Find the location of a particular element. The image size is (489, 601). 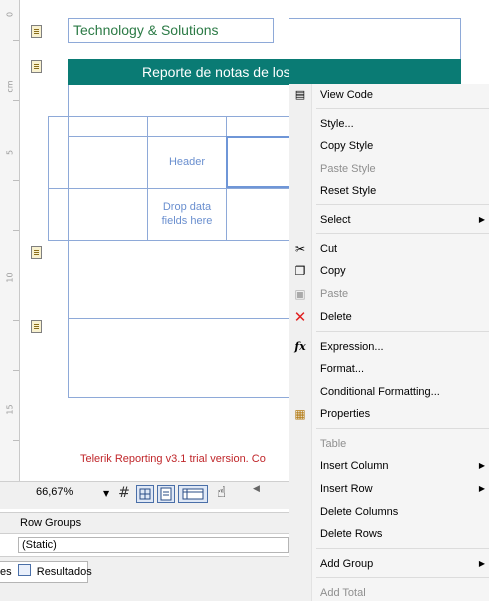

menu-item-add-group: Add Group ▶ is located at coordinates (400, 564).